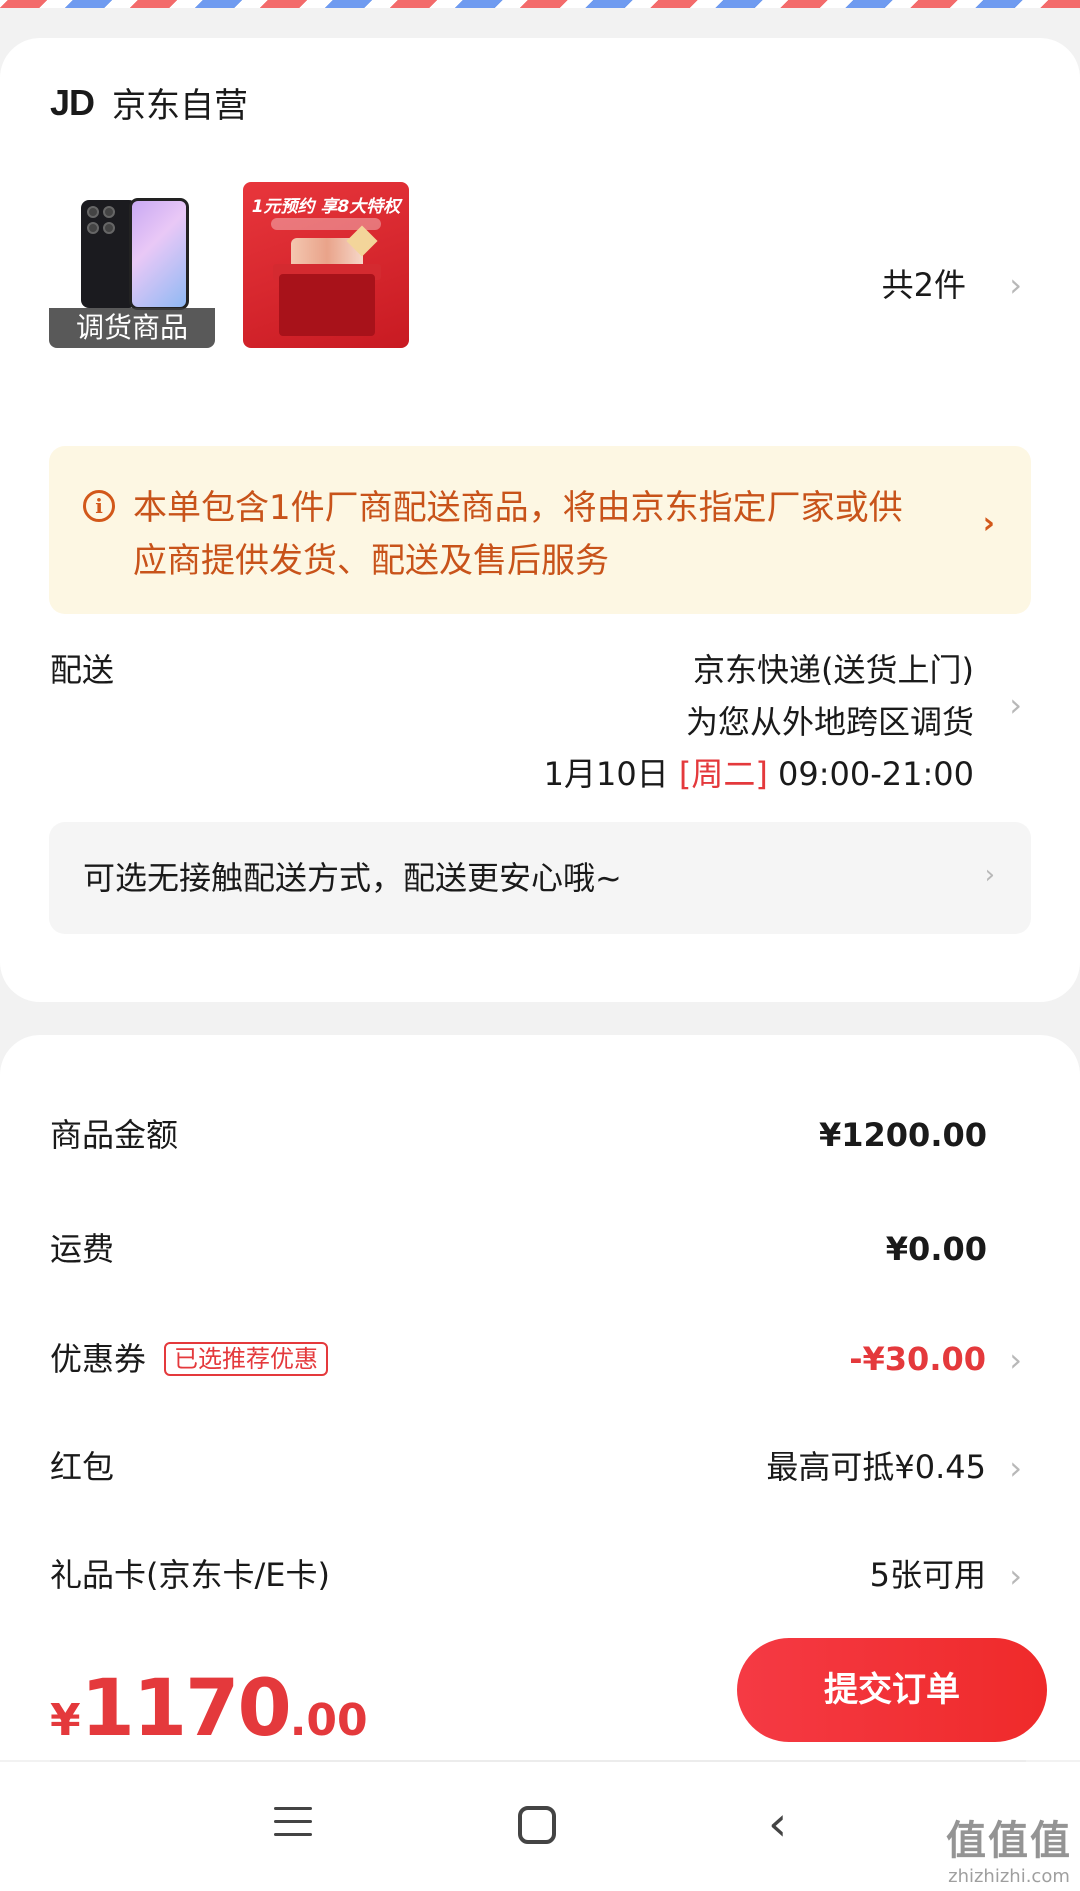 This screenshot has height=1891, width=1080. I want to click on menu-icon, so click(293, 1822).